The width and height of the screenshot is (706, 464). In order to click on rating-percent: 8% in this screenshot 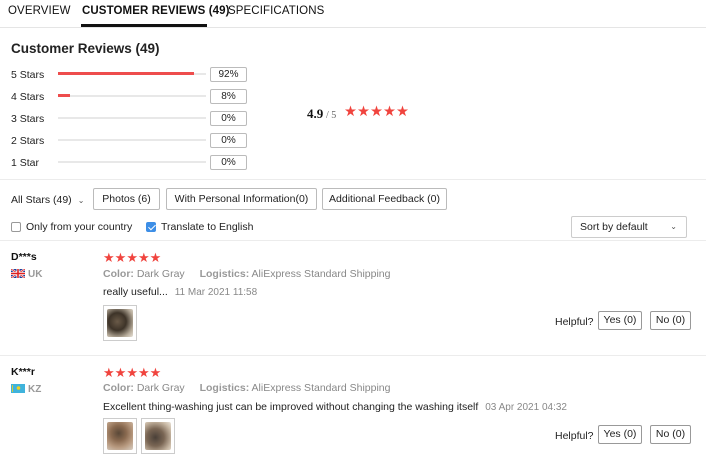, I will do `click(228, 96)`.